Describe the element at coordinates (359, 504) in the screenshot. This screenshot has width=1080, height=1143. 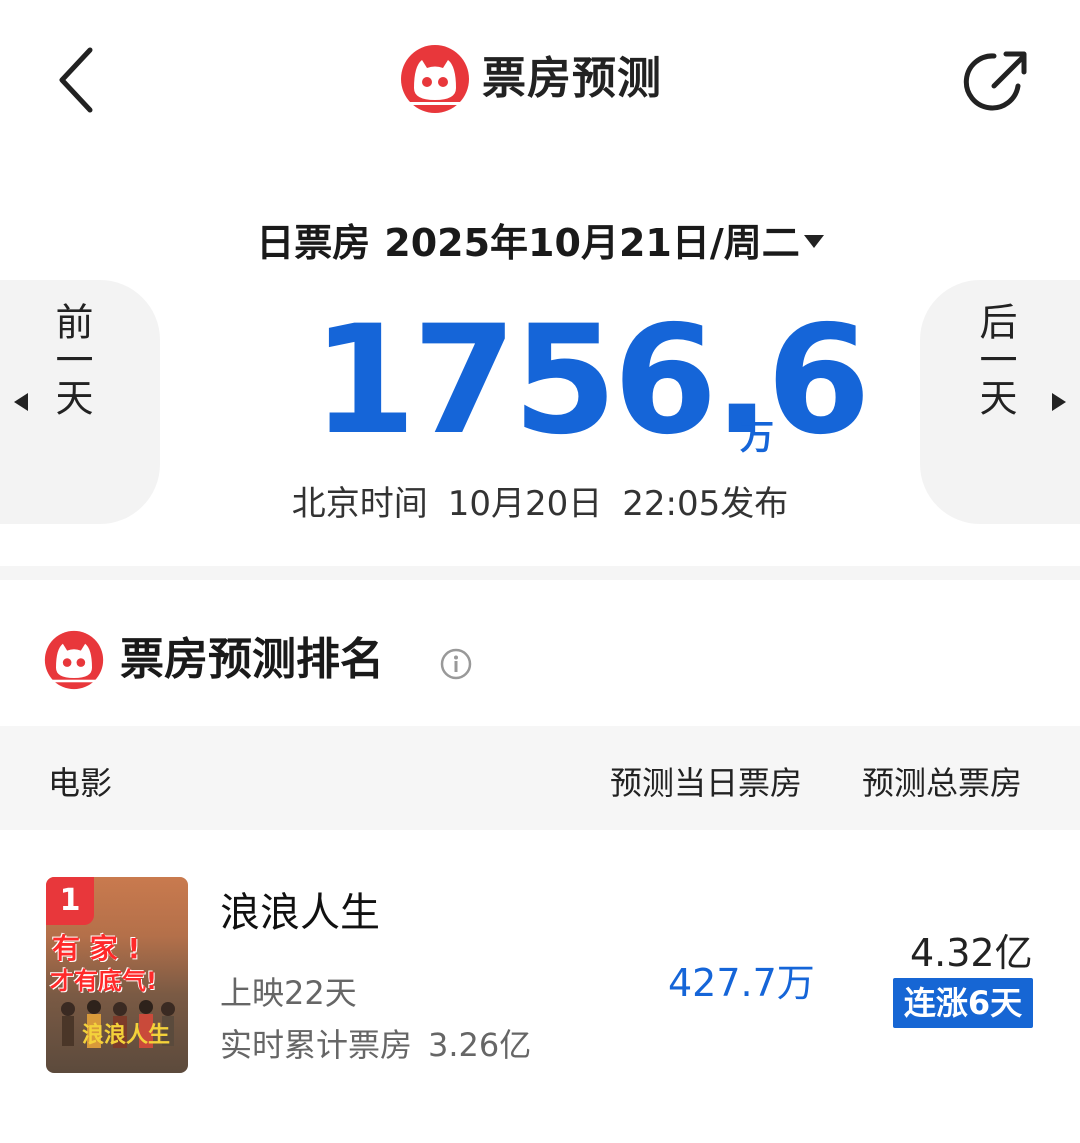
I see `publish-prefix: 北京时间` at that location.